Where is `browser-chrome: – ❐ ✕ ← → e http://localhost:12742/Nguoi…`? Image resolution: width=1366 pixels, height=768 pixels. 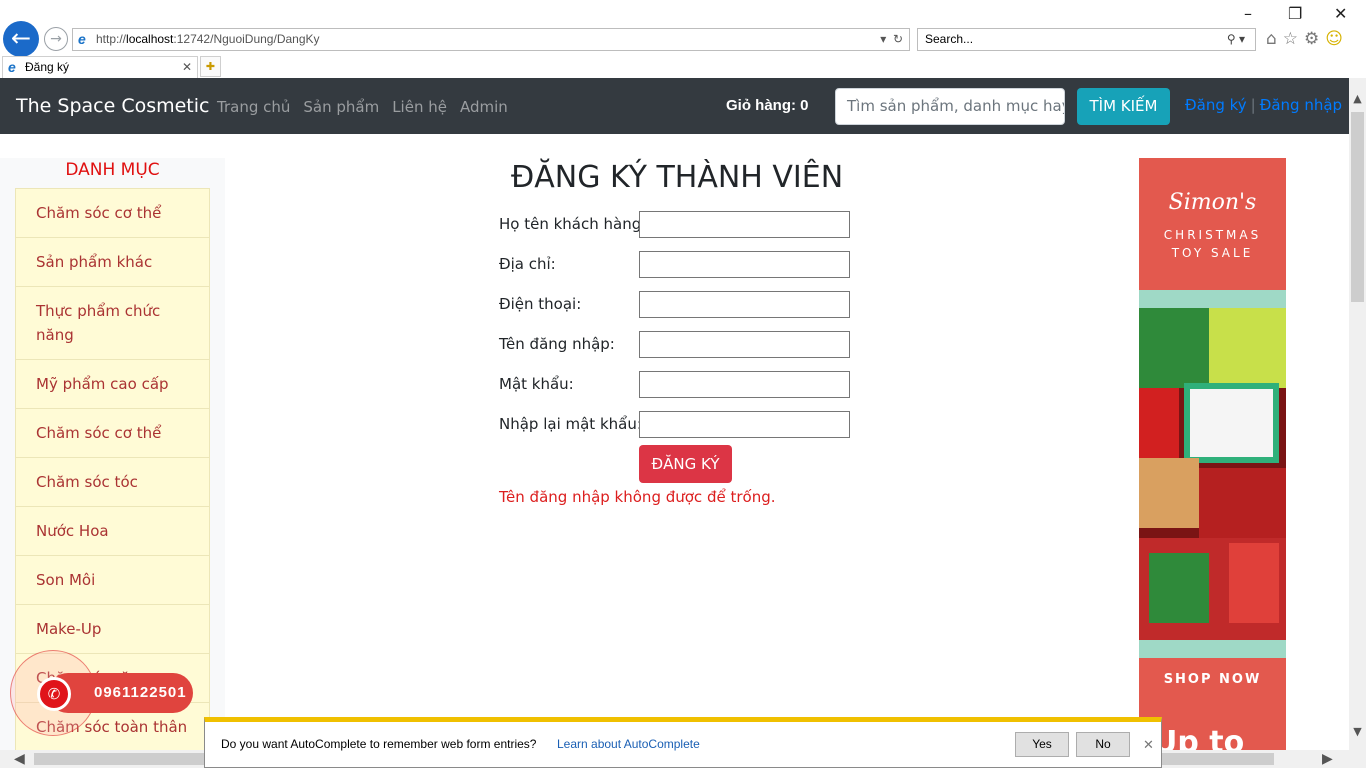 browser-chrome: – ❐ ✕ ← → e http://localhost:12742/Nguoi… is located at coordinates (683, 39).